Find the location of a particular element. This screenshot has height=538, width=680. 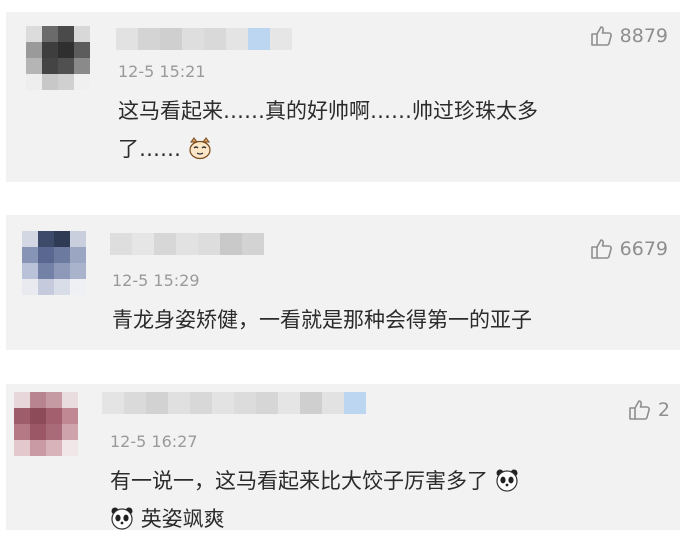

comment-text: 有一说一，这马看起来比大饺子厉害多了 英姿飒爽 is located at coordinates (390, 500).